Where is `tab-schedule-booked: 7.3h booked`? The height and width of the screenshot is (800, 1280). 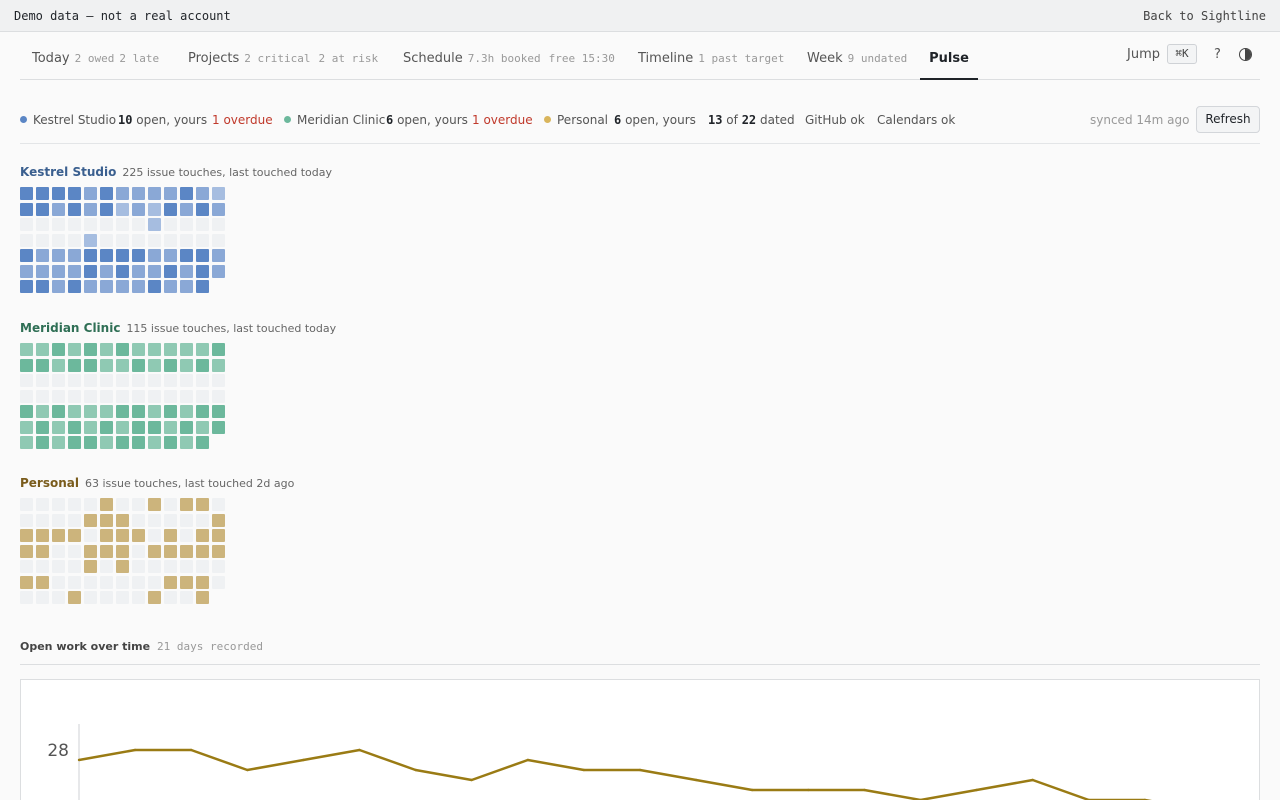 tab-schedule-booked: 7.3h booked is located at coordinates (504, 58).